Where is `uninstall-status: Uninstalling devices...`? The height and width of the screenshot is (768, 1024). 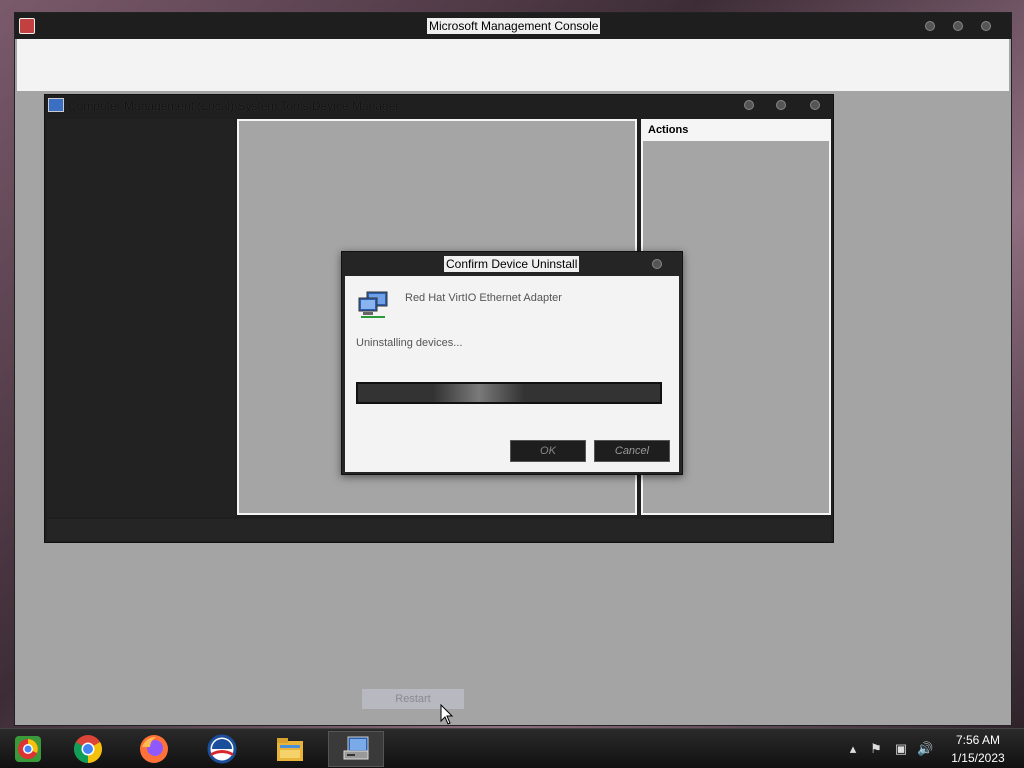 uninstall-status: Uninstalling devices... is located at coordinates (409, 343).